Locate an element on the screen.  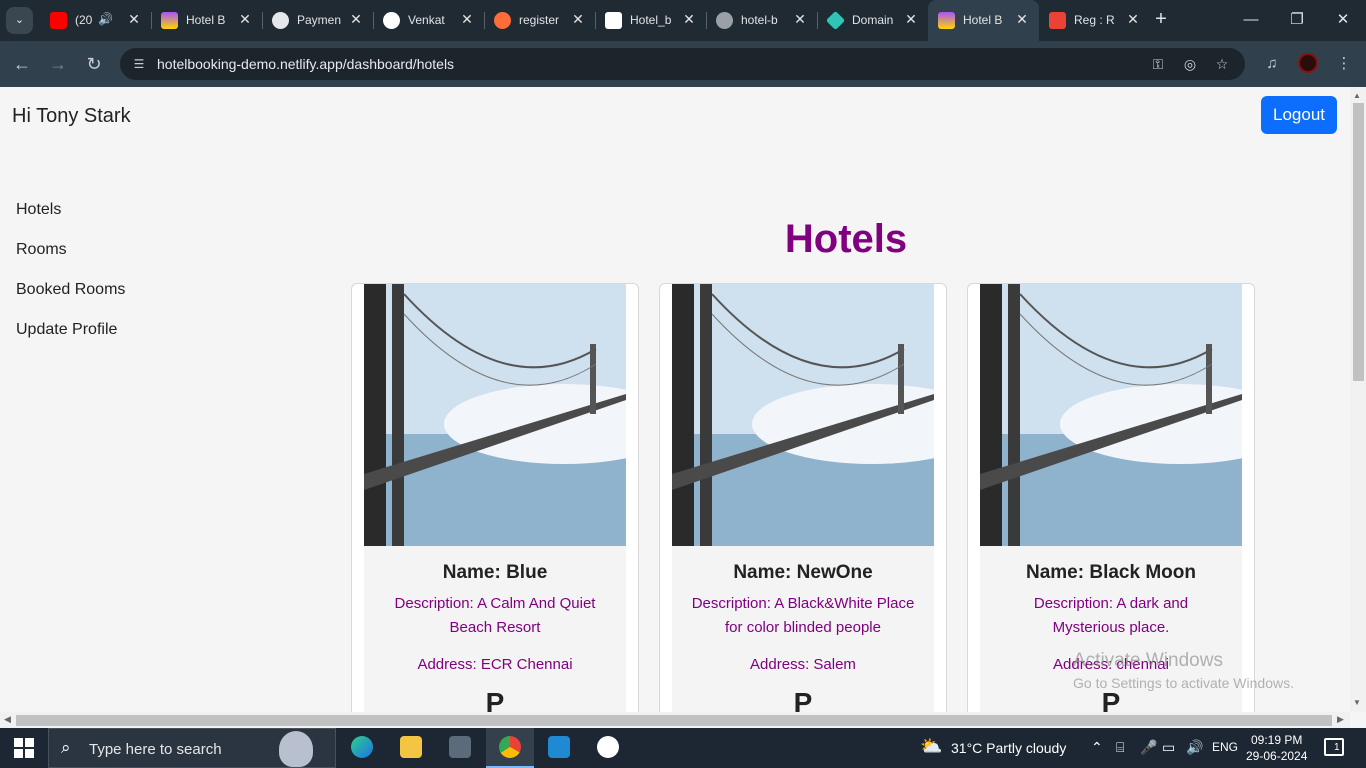
horizontal-scroll-thumb is located at coordinates (674, 720).